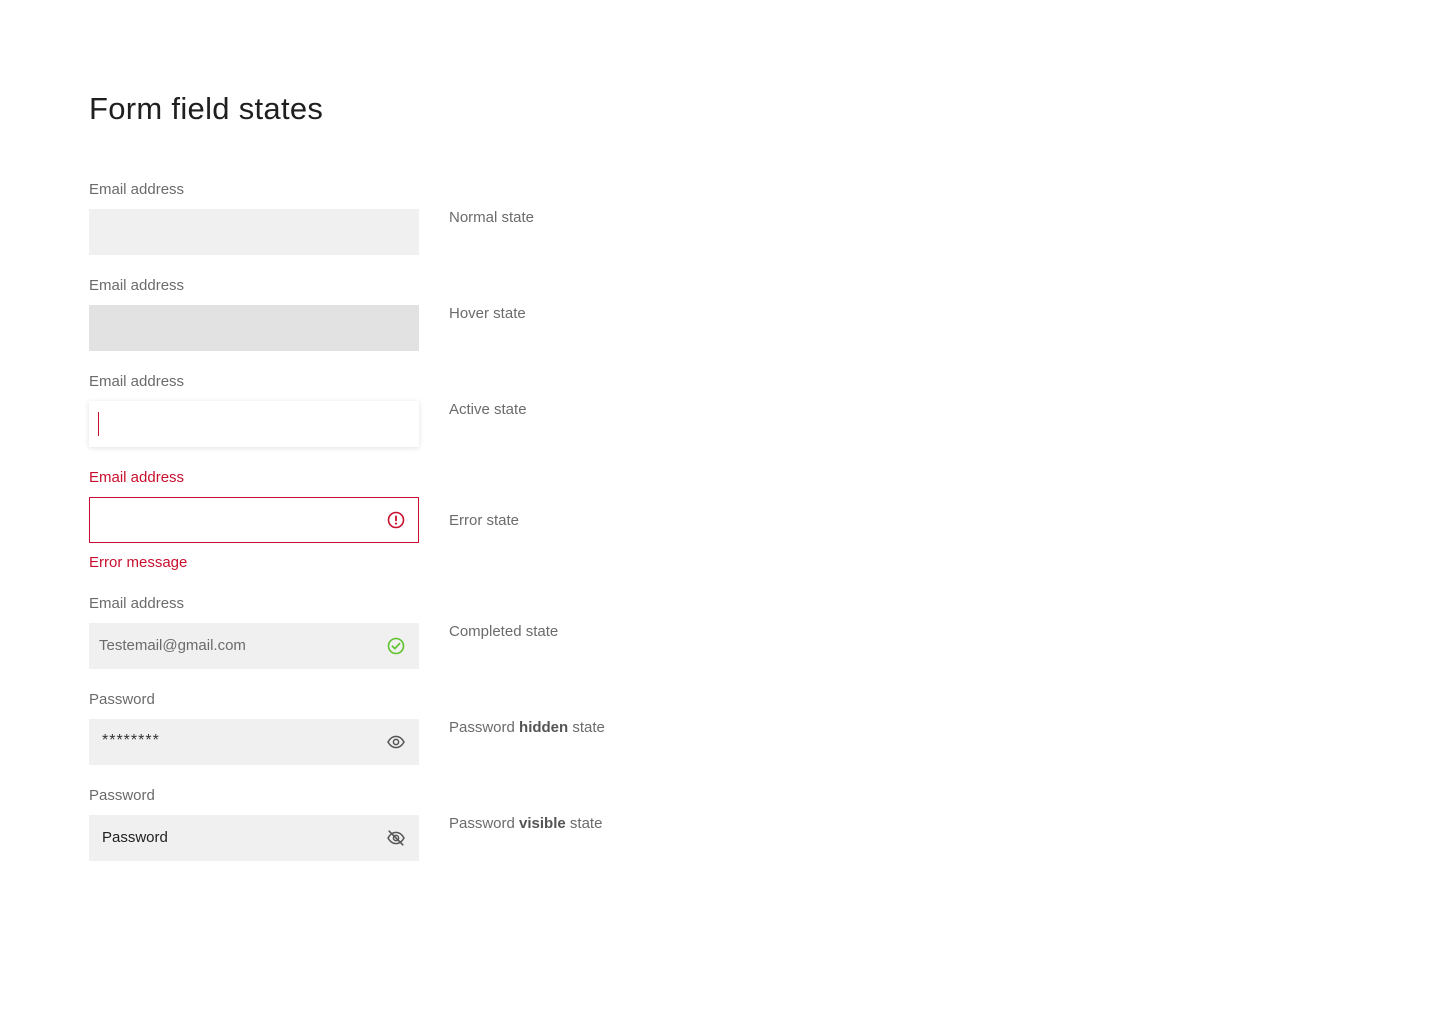 This screenshot has height=1024, width=1440. I want to click on error-message: Error message, so click(138, 562).